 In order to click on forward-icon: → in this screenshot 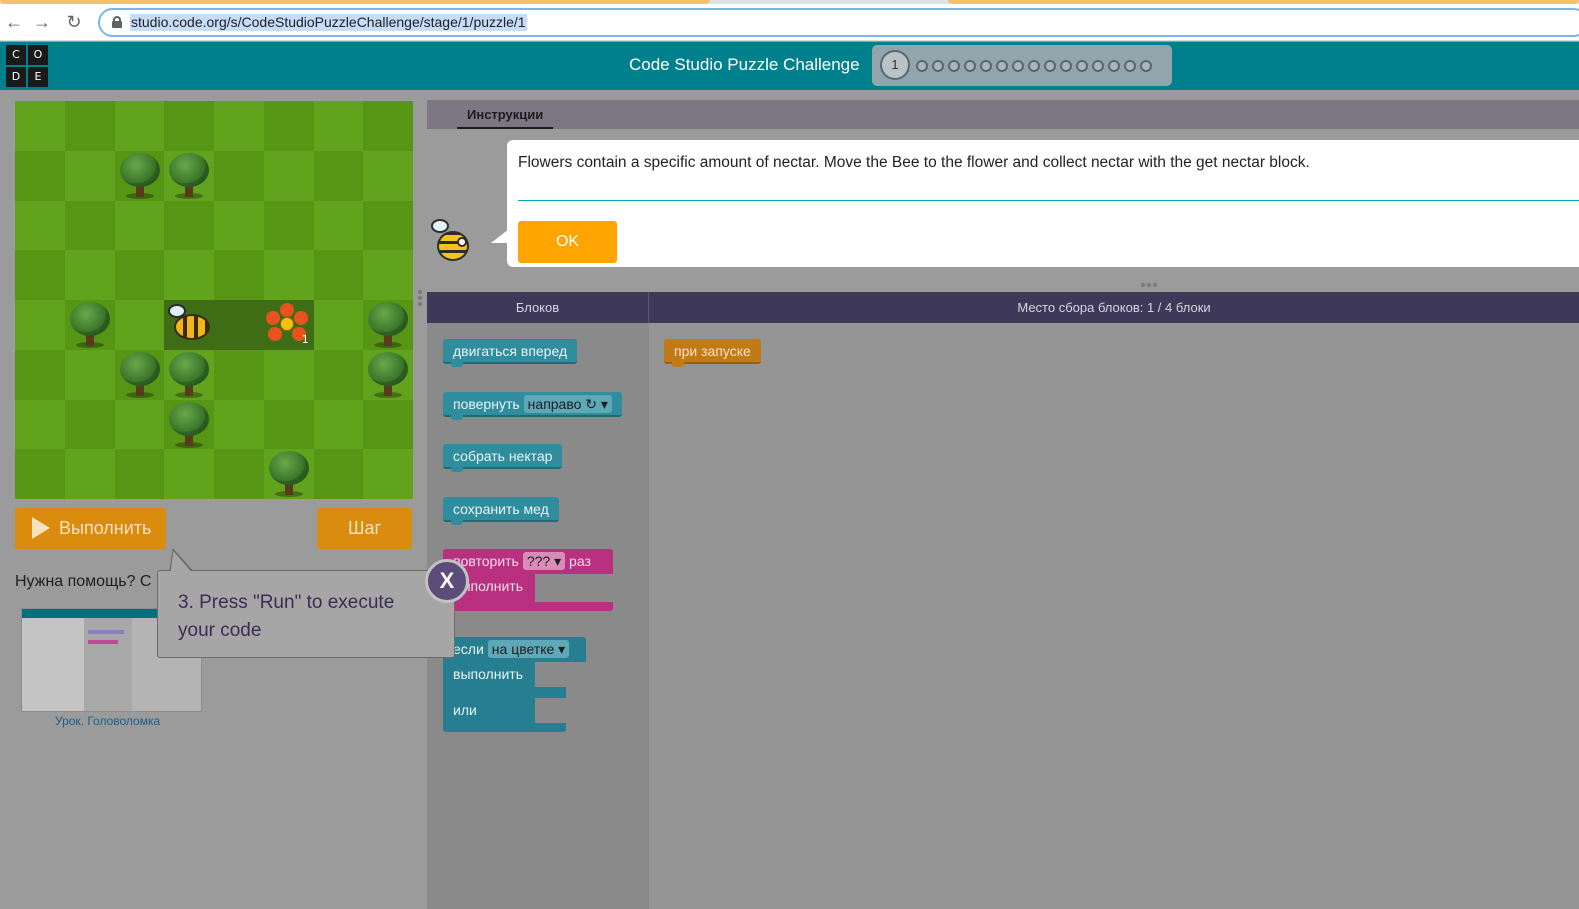, I will do `click(42, 22)`.